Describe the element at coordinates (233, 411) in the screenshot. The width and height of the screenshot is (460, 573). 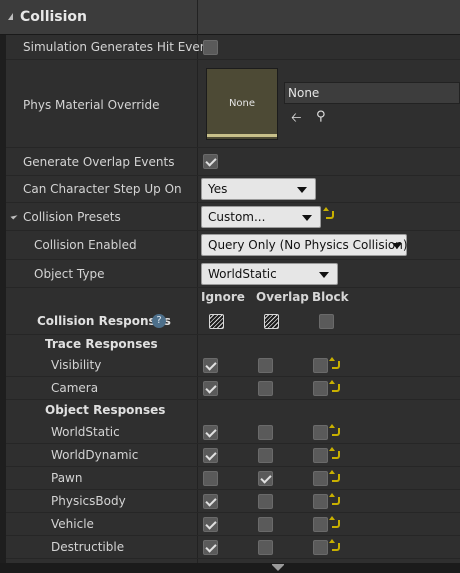
I see `row-object-header: Object Responses` at that location.